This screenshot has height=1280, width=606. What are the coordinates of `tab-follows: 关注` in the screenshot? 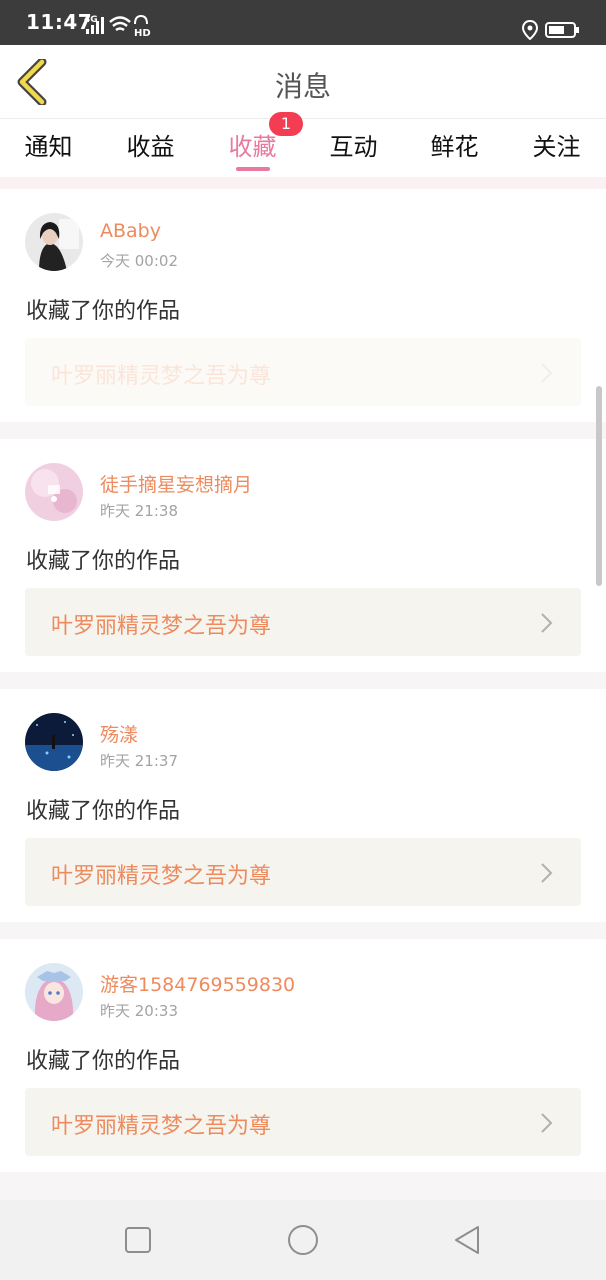 It's located at (556, 144).